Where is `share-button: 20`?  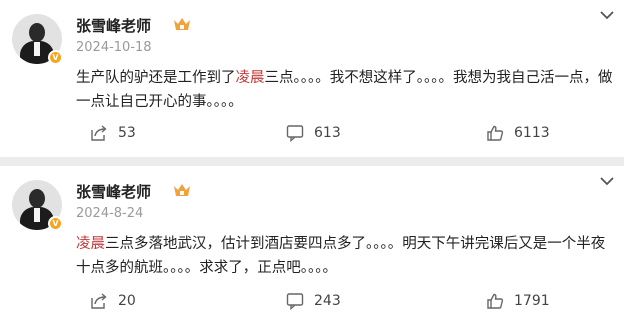 share-button: 20 is located at coordinates (113, 301).